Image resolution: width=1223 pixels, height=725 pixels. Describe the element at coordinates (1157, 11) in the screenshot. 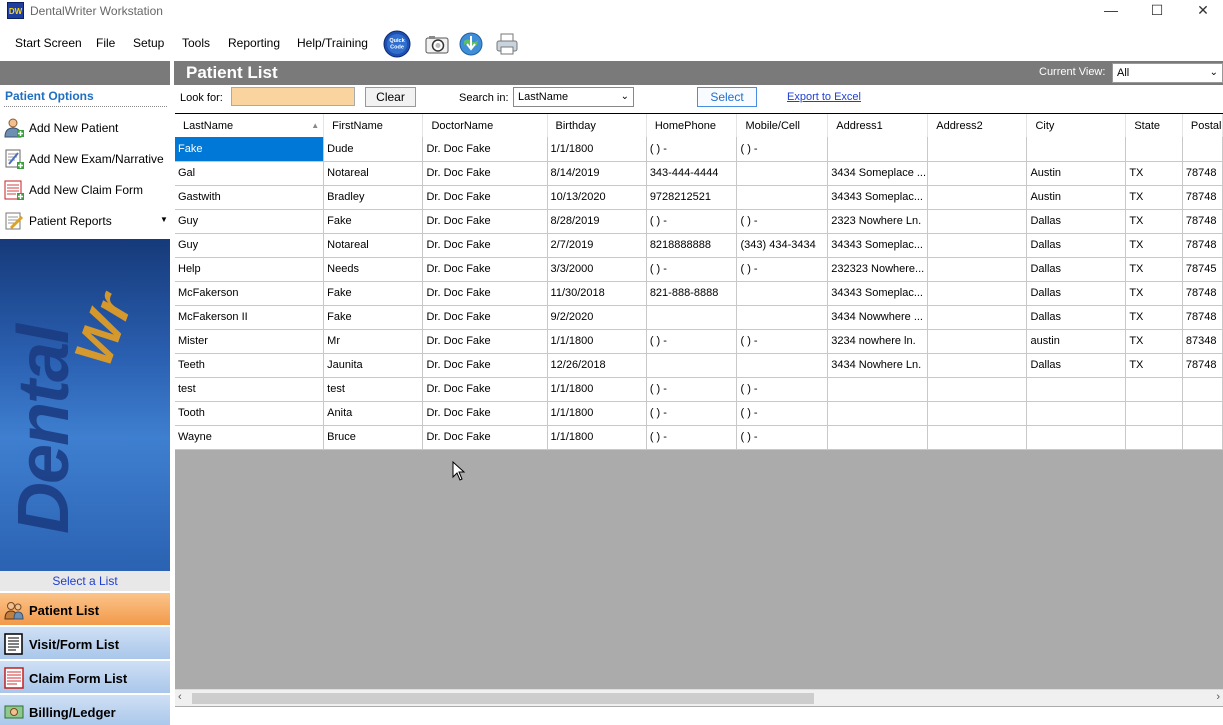

I see `maximize-button: ☐` at that location.